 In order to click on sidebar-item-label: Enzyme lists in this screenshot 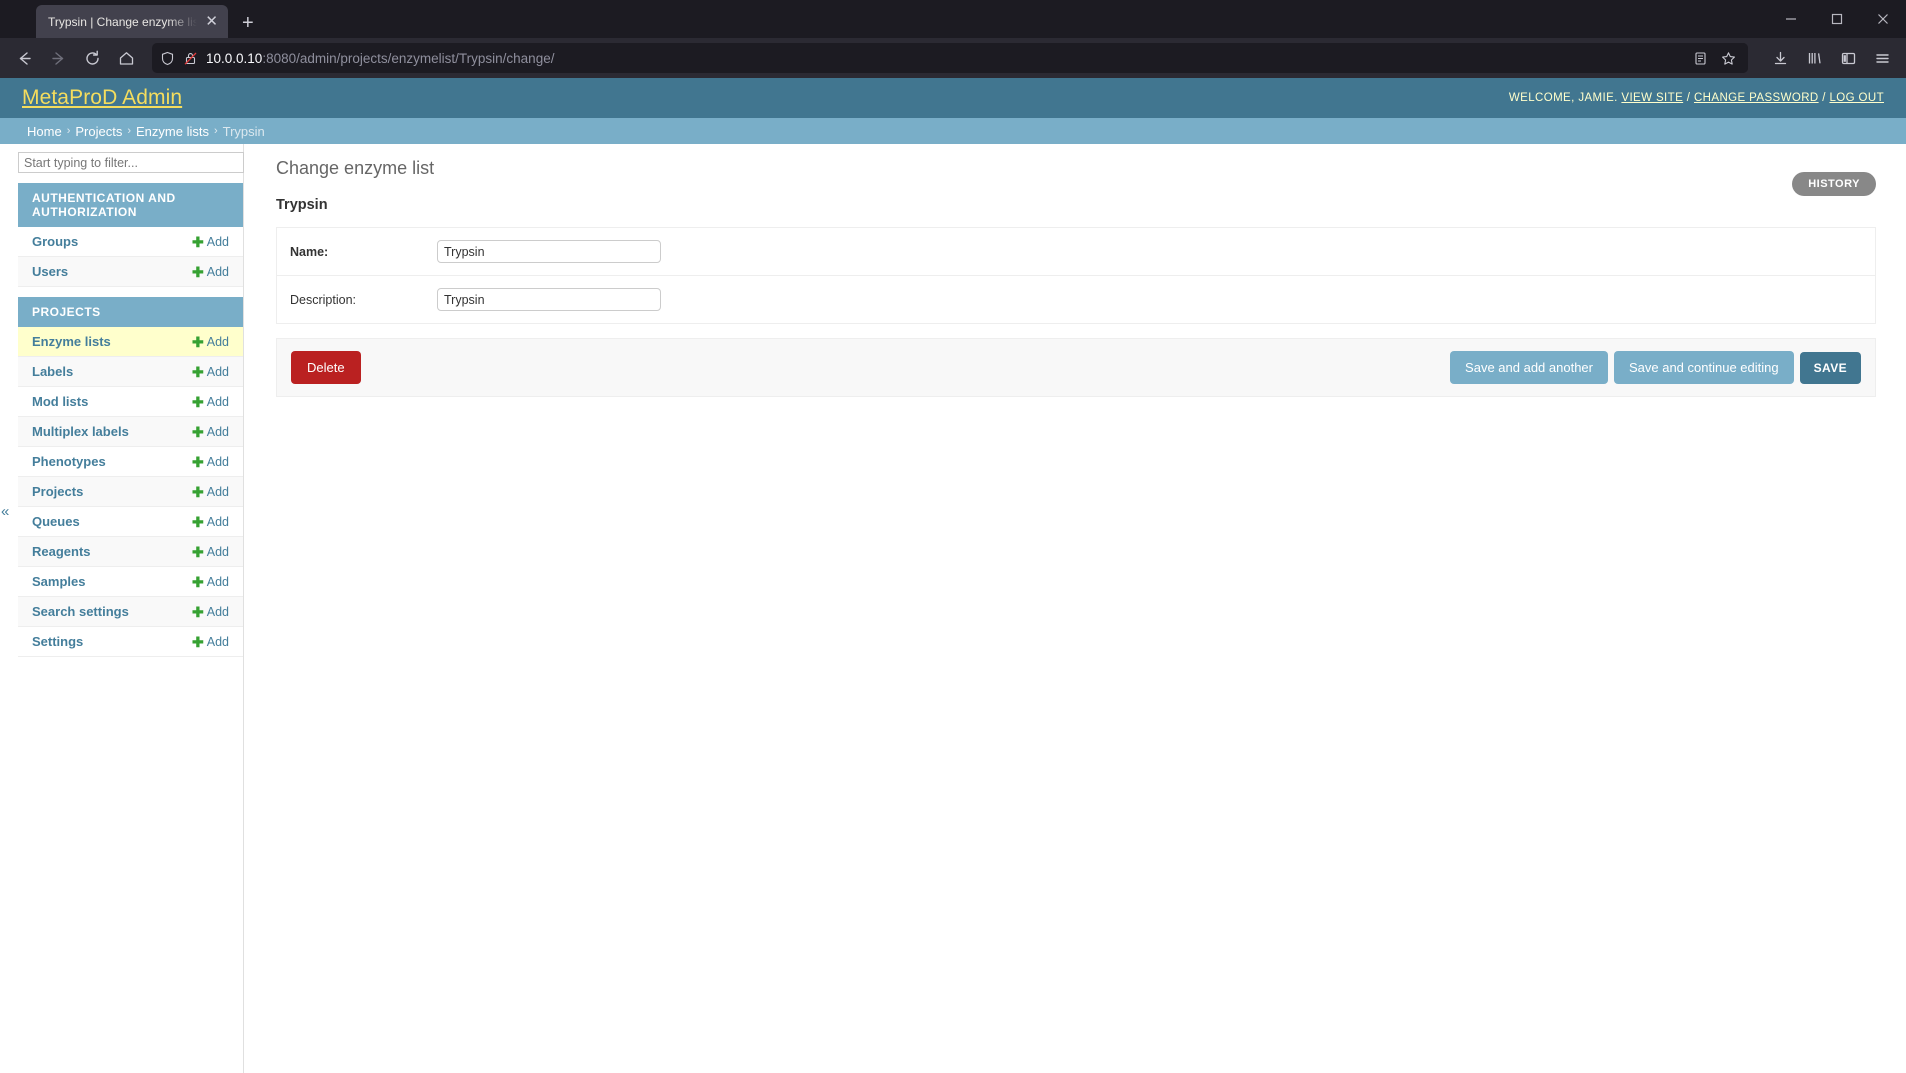, I will do `click(71, 341)`.